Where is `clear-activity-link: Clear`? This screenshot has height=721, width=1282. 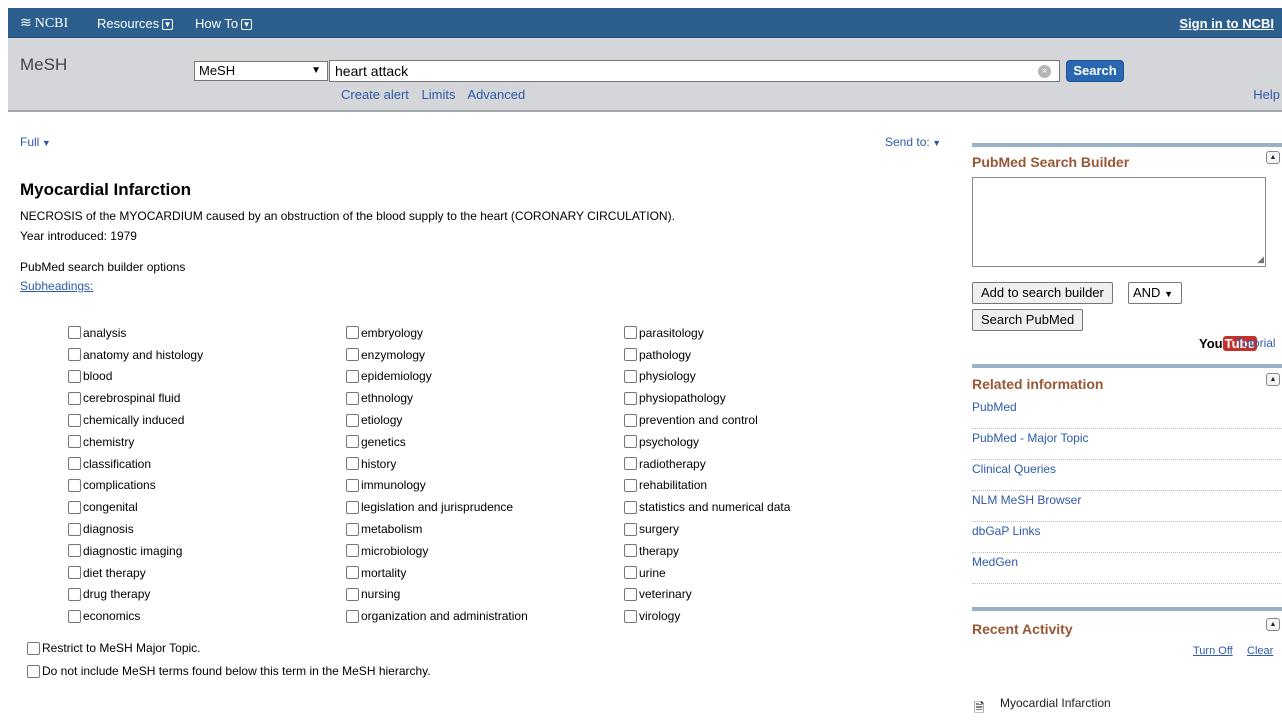 clear-activity-link: Clear is located at coordinates (1260, 651).